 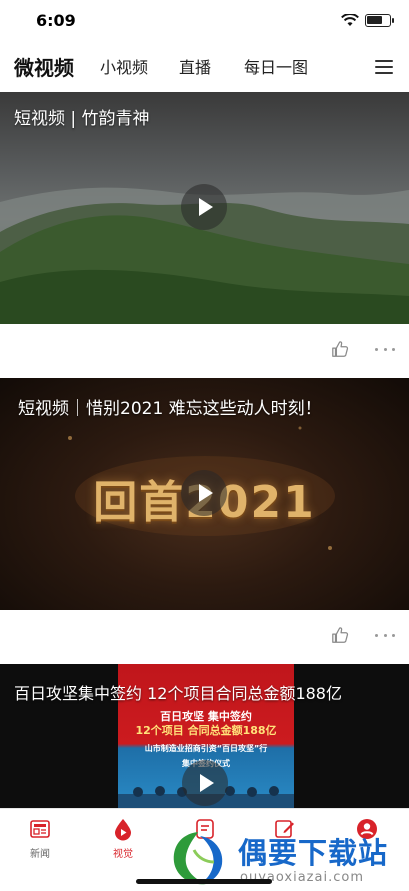 What do you see at coordinates (123, 830) in the screenshot?
I see `video-drop-icon` at bounding box center [123, 830].